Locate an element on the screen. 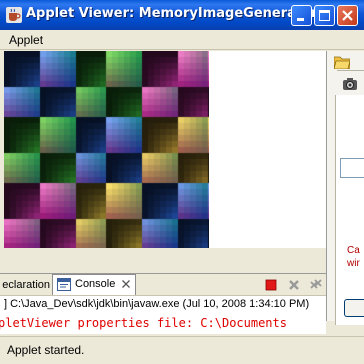 The image size is (364, 364). panel-warning-text: Ca wir is located at coordinates (353, 257).